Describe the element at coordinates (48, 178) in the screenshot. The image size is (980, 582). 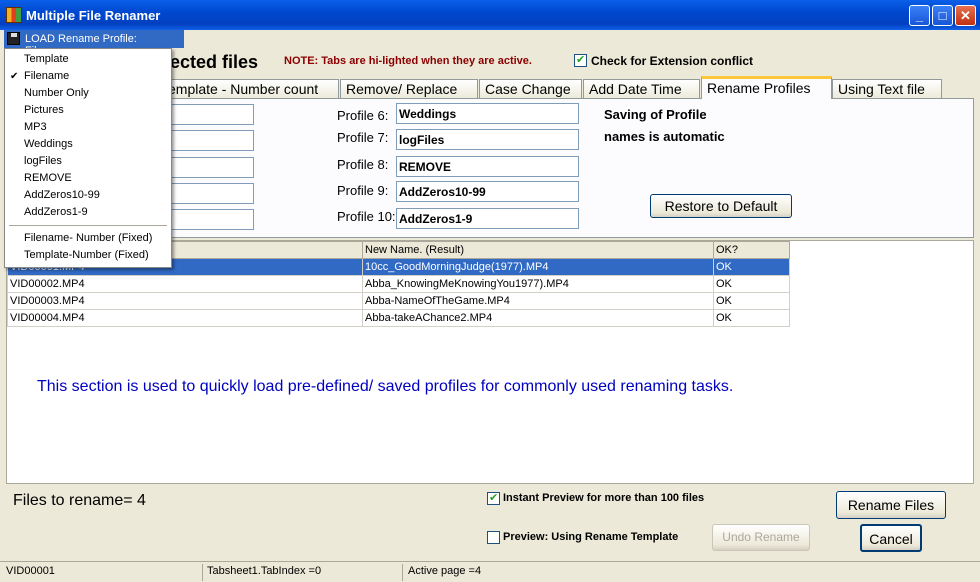
I see `menu-item-label: REMOVE` at that location.